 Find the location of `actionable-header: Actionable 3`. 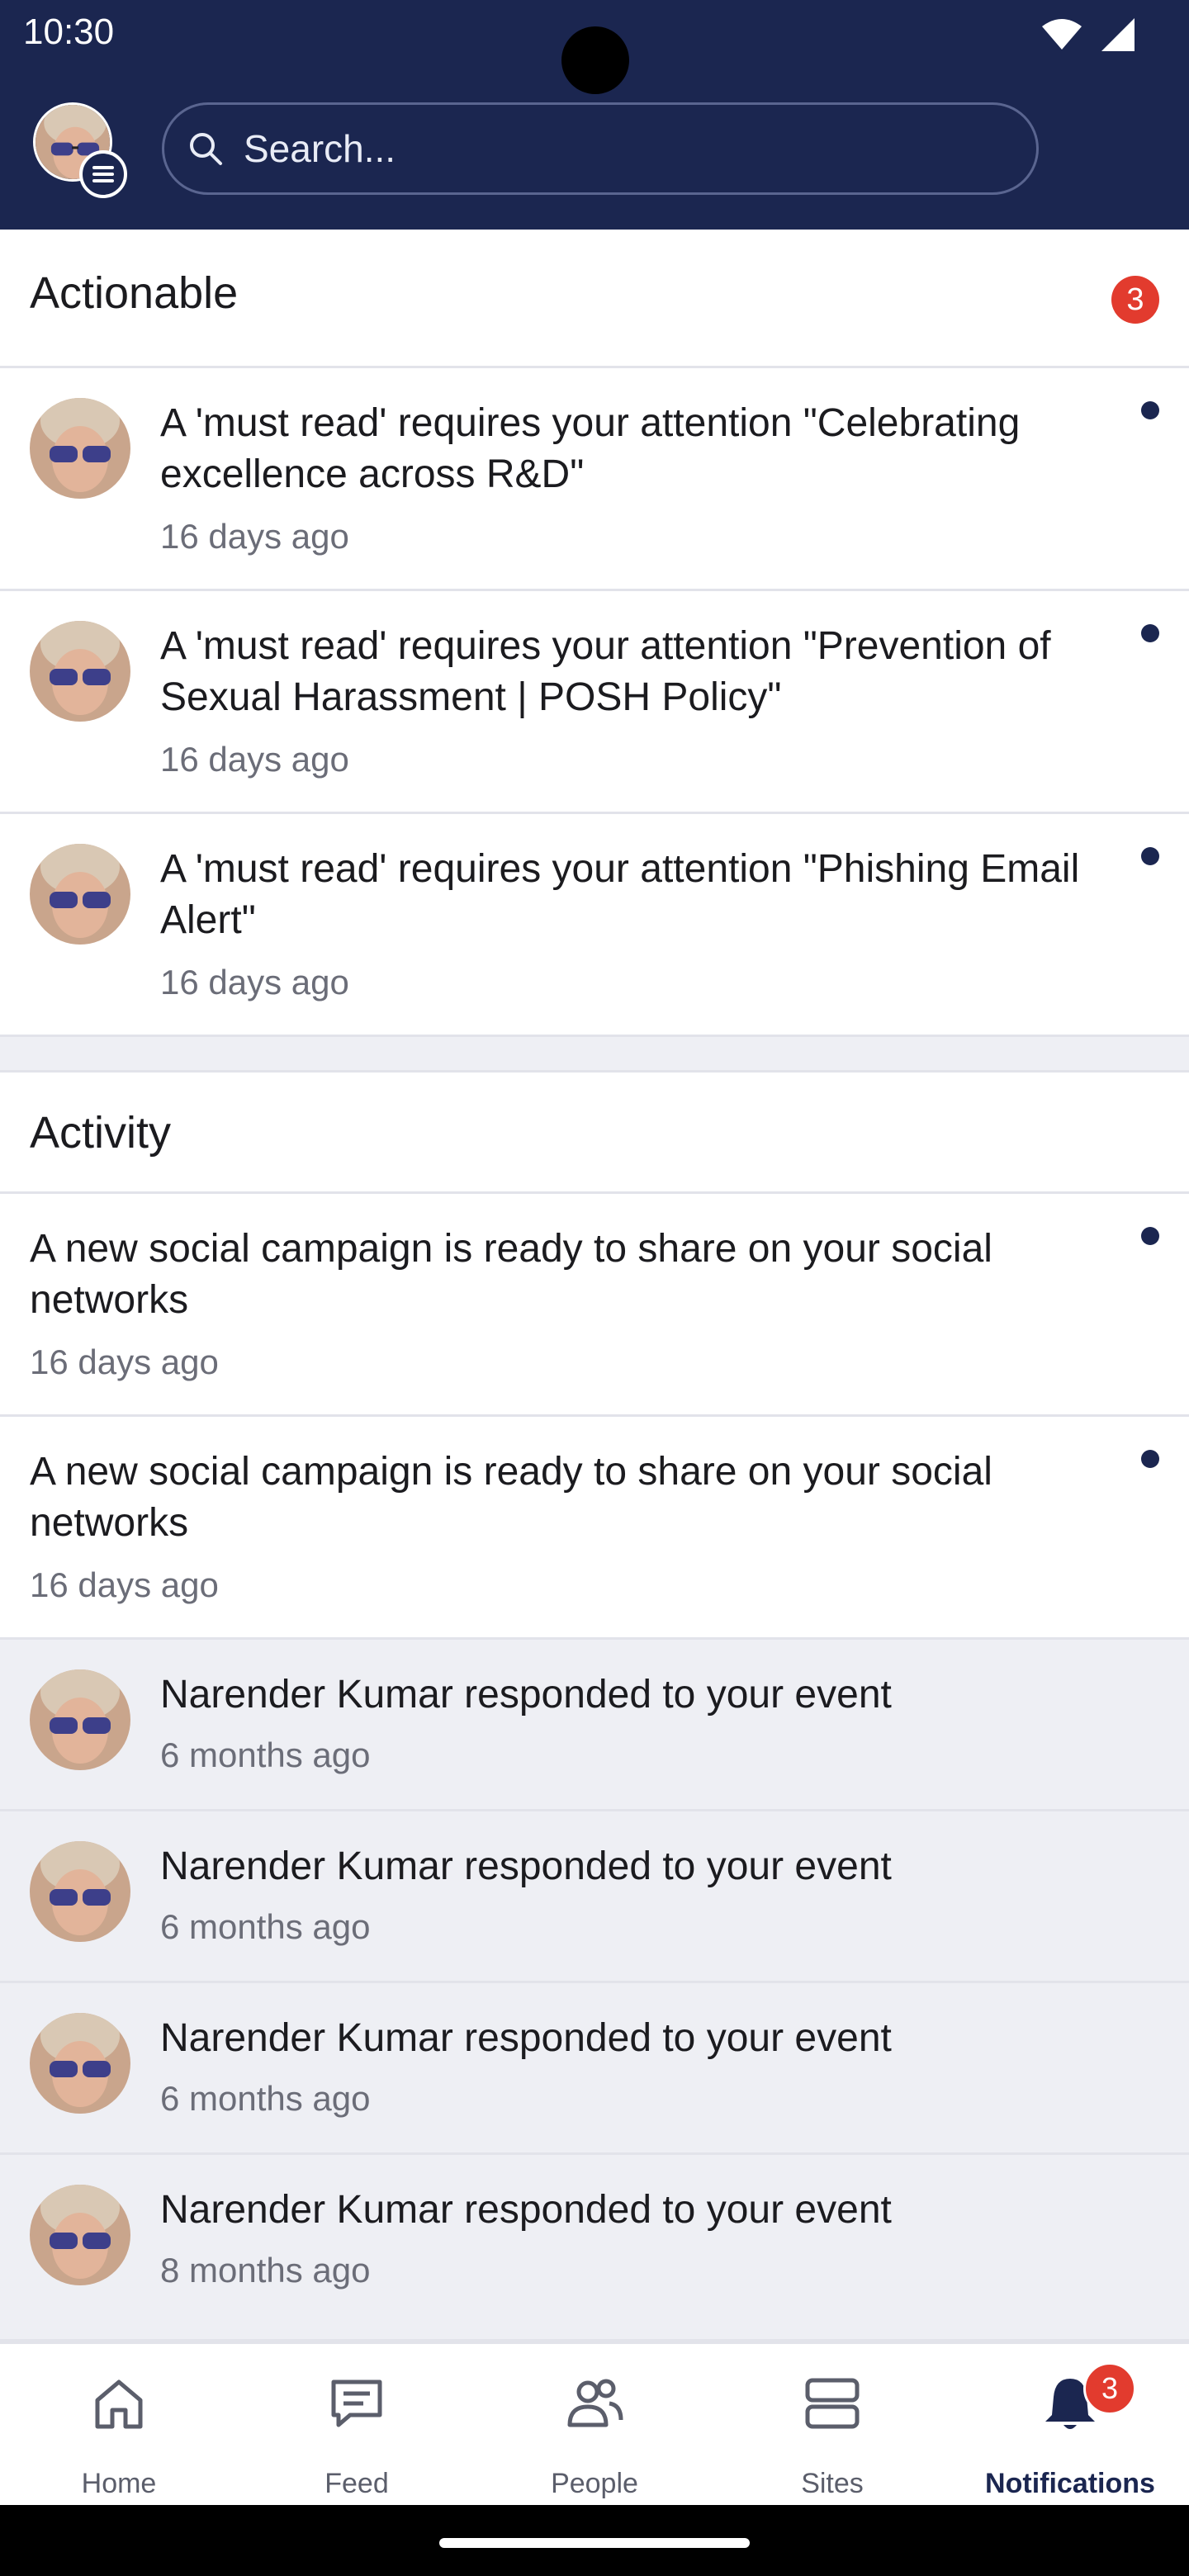

actionable-header: Actionable 3 is located at coordinates (594, 301).